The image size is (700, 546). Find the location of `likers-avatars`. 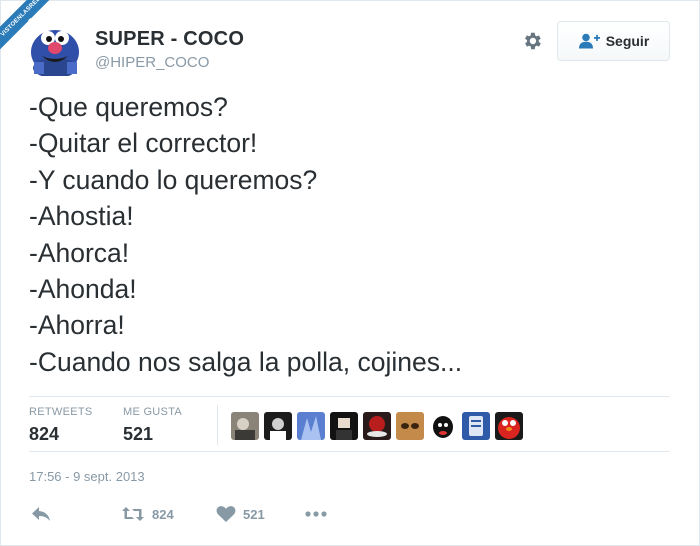

likers-avatars is located at coordinates (379, 426).